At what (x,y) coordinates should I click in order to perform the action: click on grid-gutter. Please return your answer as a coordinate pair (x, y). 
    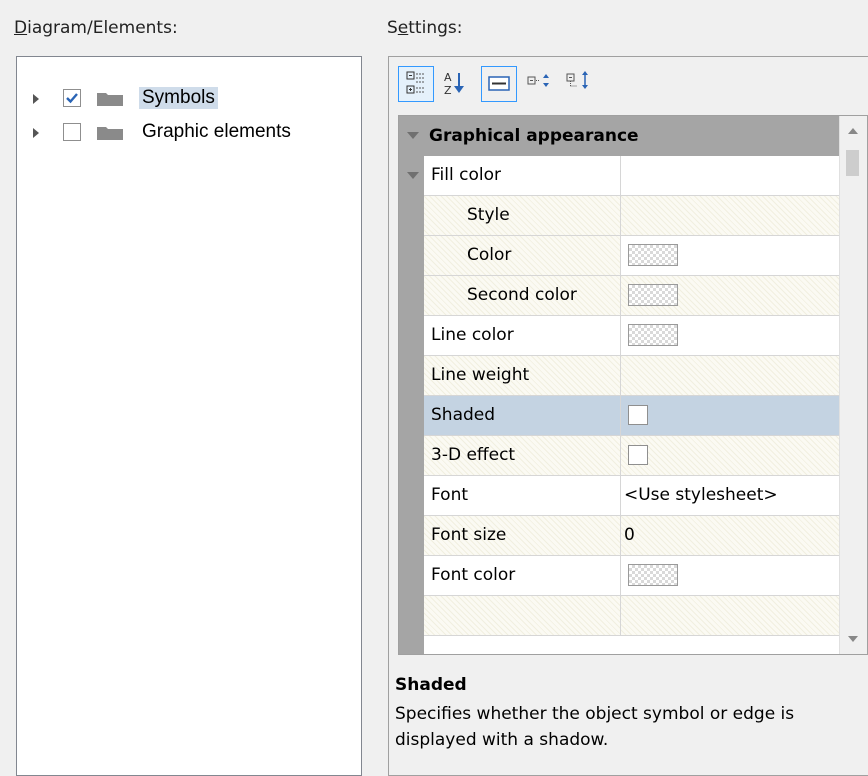
    Looking at the image, I should click on (411, 385).